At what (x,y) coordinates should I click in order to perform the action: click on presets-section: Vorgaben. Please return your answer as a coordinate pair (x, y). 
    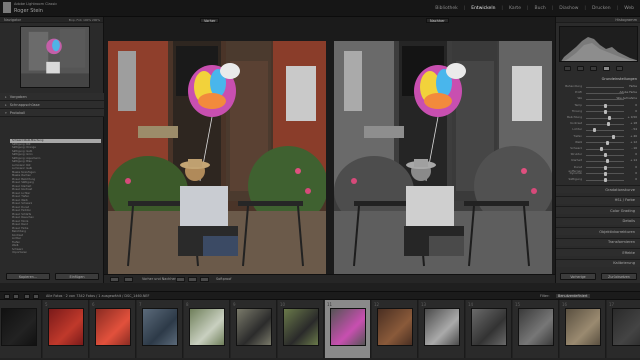
    Looking at the image, I should click on (52, 97).